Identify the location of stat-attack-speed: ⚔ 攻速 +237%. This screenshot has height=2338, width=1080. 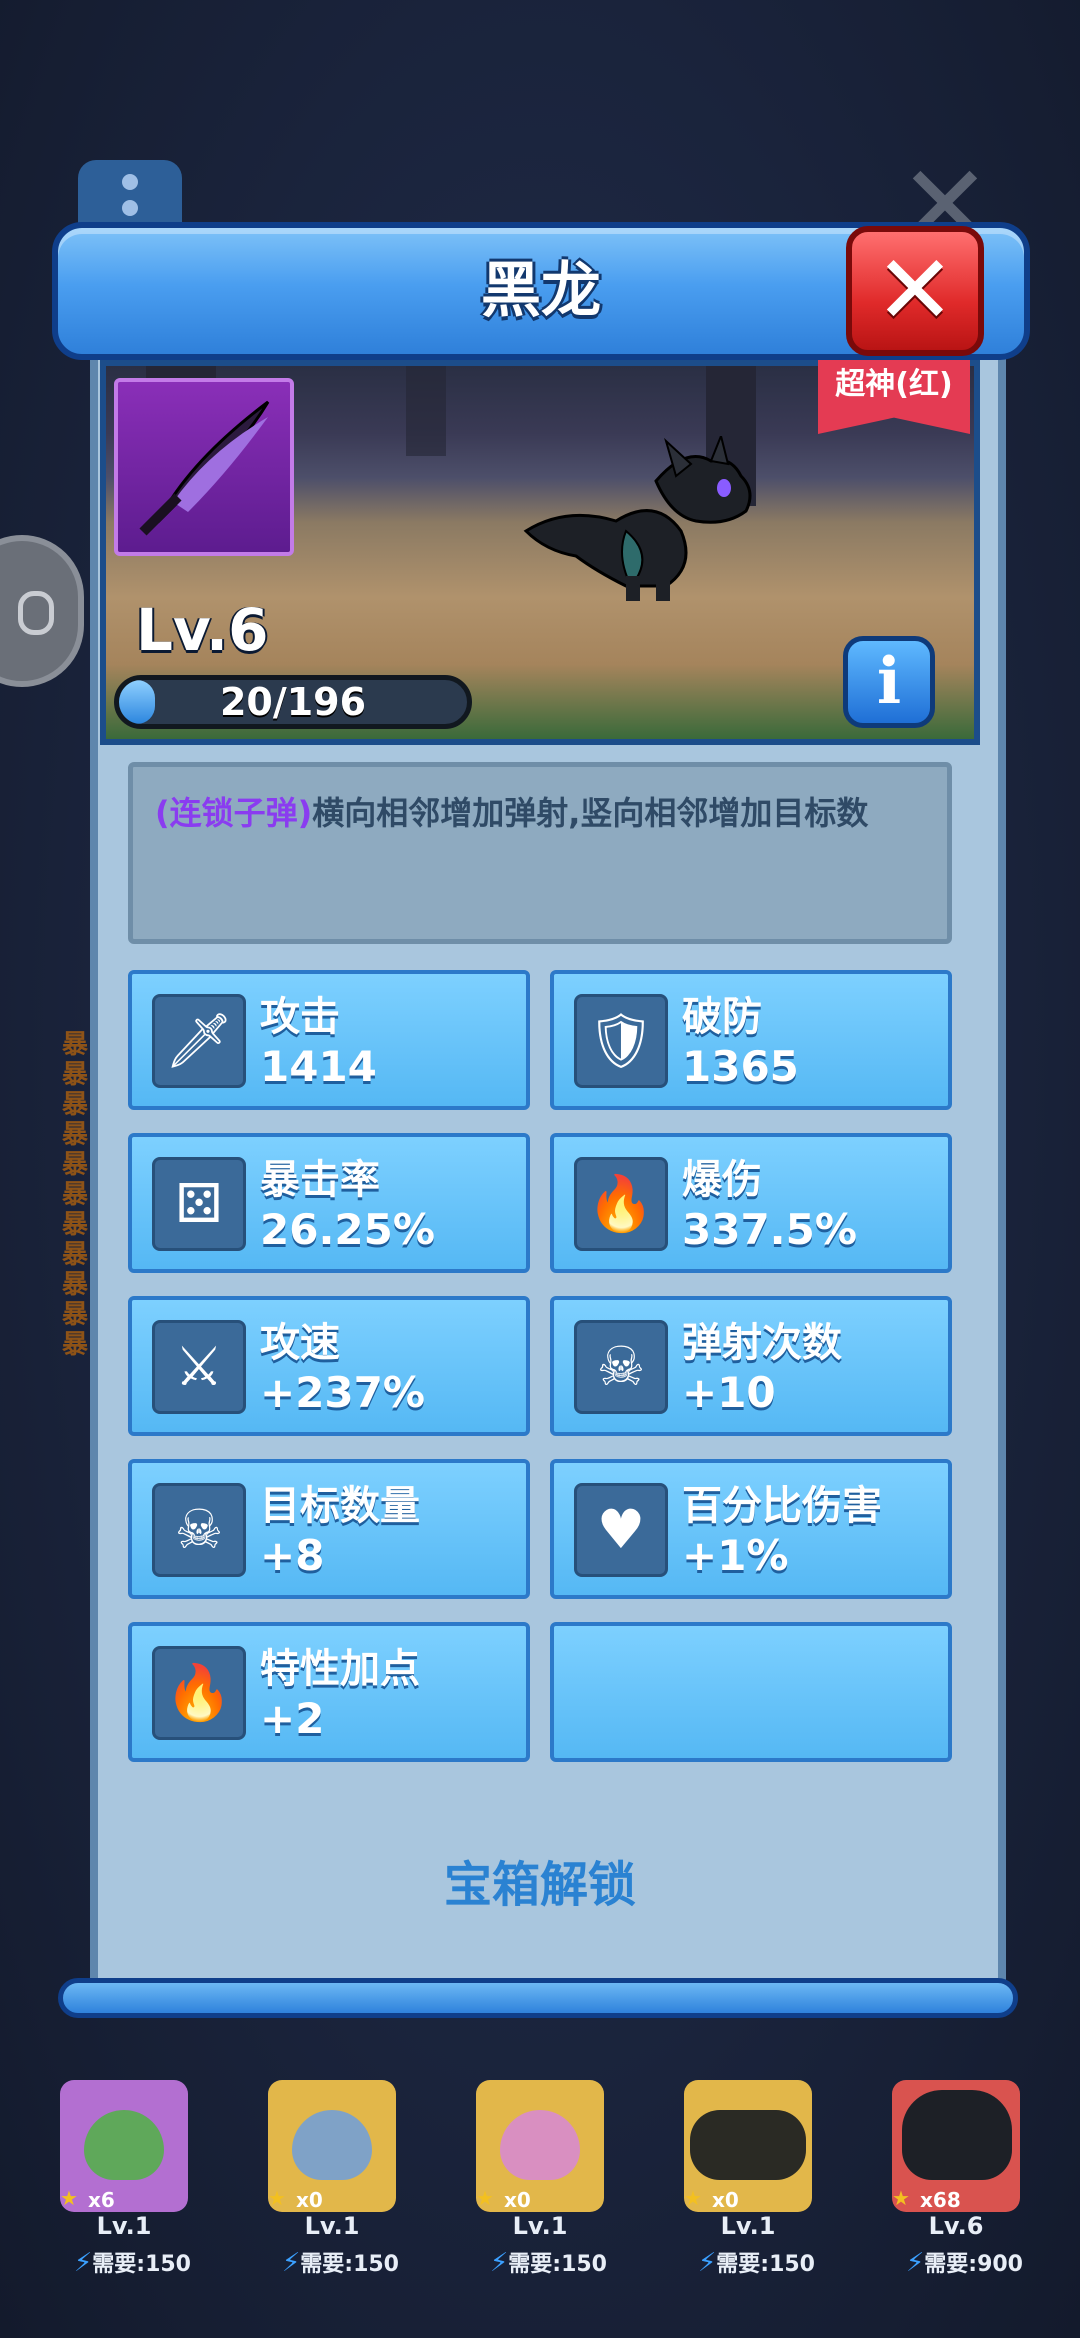
(329, 1366).